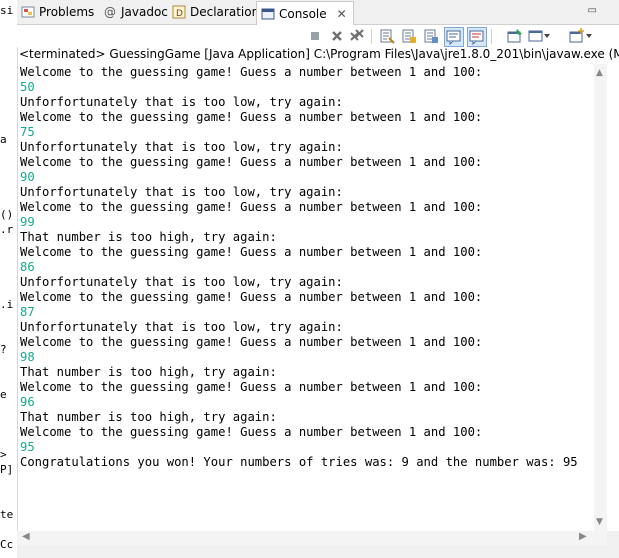 This screenshot has width=619, height=558. What do you see at coordinates (9, 279) in the screenshot?
I see `editor-edge: si a () .r .i? e > P] te Cc` at bounding box center [9, 279].